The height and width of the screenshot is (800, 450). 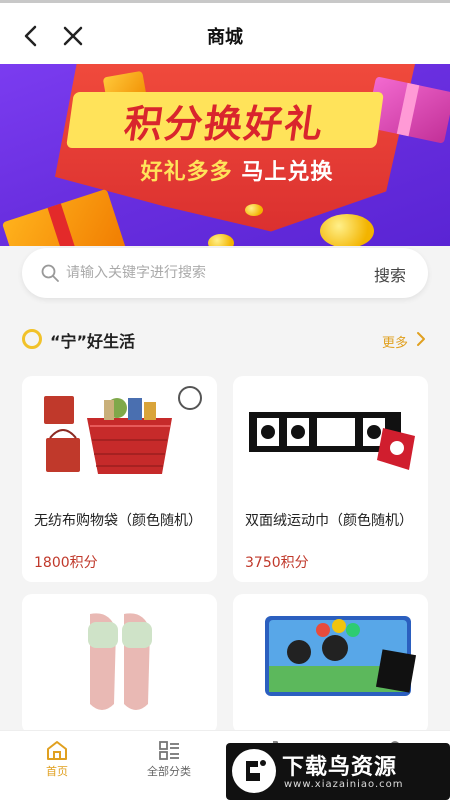 What do you see at coordinates (225, 37) in the screenshot?
I see `page-title: 商城` at bounding box center [225, 37].